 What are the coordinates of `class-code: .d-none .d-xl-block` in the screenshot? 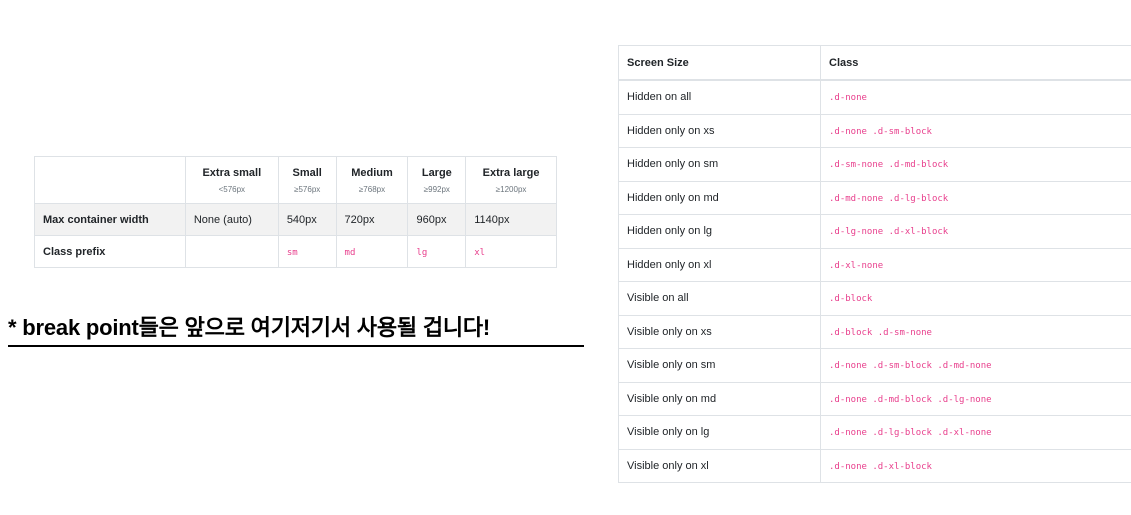 It's located at (880, 466).